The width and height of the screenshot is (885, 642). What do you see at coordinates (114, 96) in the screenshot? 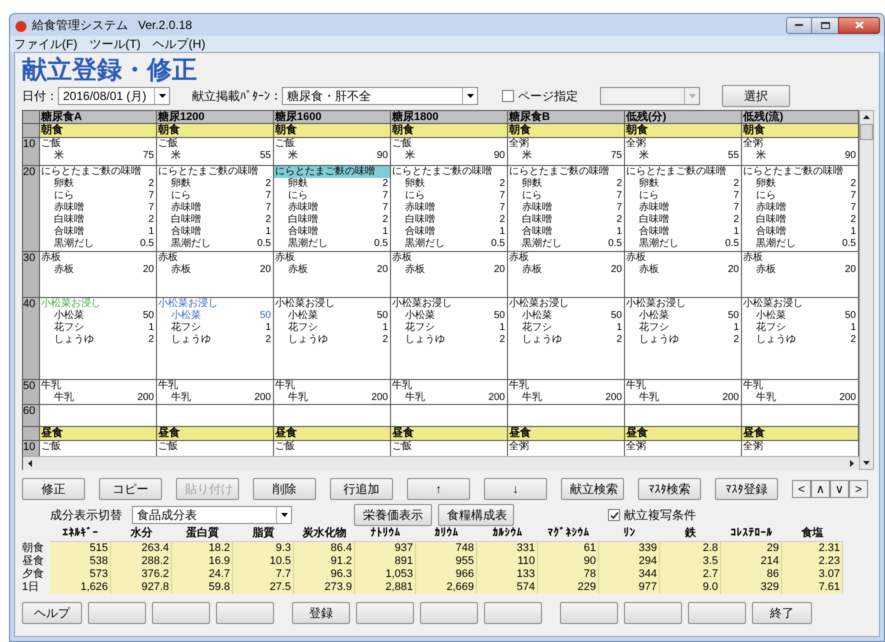
I see `date-dropdown: 2016/08/01 (月)` at bounding box center [114, 96].